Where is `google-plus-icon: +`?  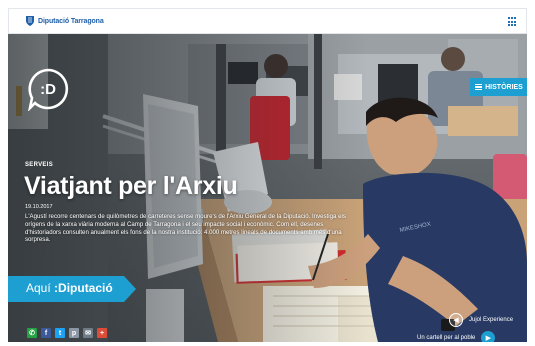 google-plus-icon: + is located at coordinates (102, 333).